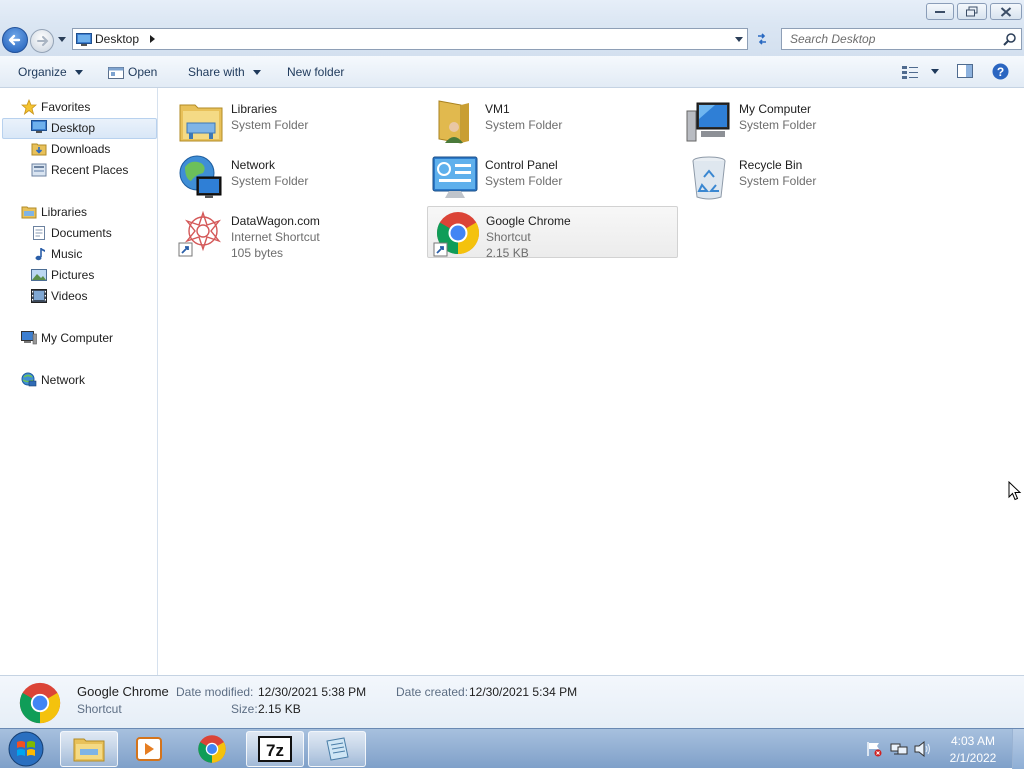 This screenshot has height=771, width=1024. What do you see at coordinates (29, 107) in the screenshot?
I see `star-icon` at bounding box center [29, 107].